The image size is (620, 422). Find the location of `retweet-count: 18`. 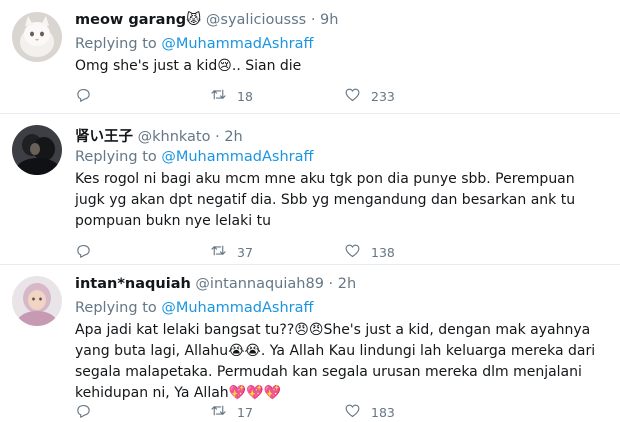

retweet-count: 18 is located at coordinates (245, 96).